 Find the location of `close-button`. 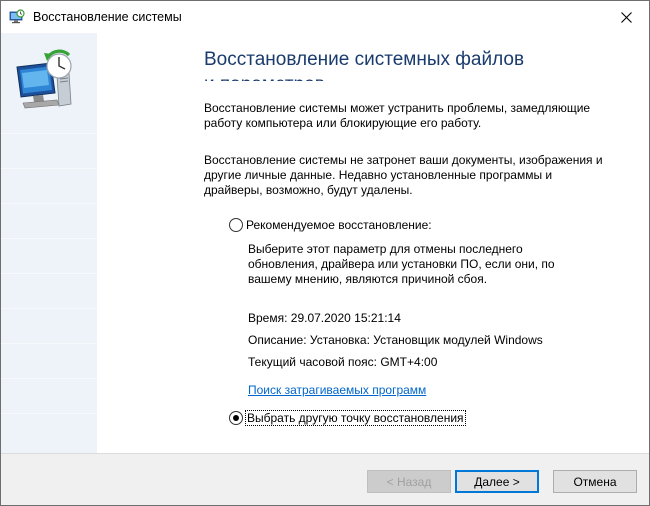

close-button is located at coordinates (626, 17).